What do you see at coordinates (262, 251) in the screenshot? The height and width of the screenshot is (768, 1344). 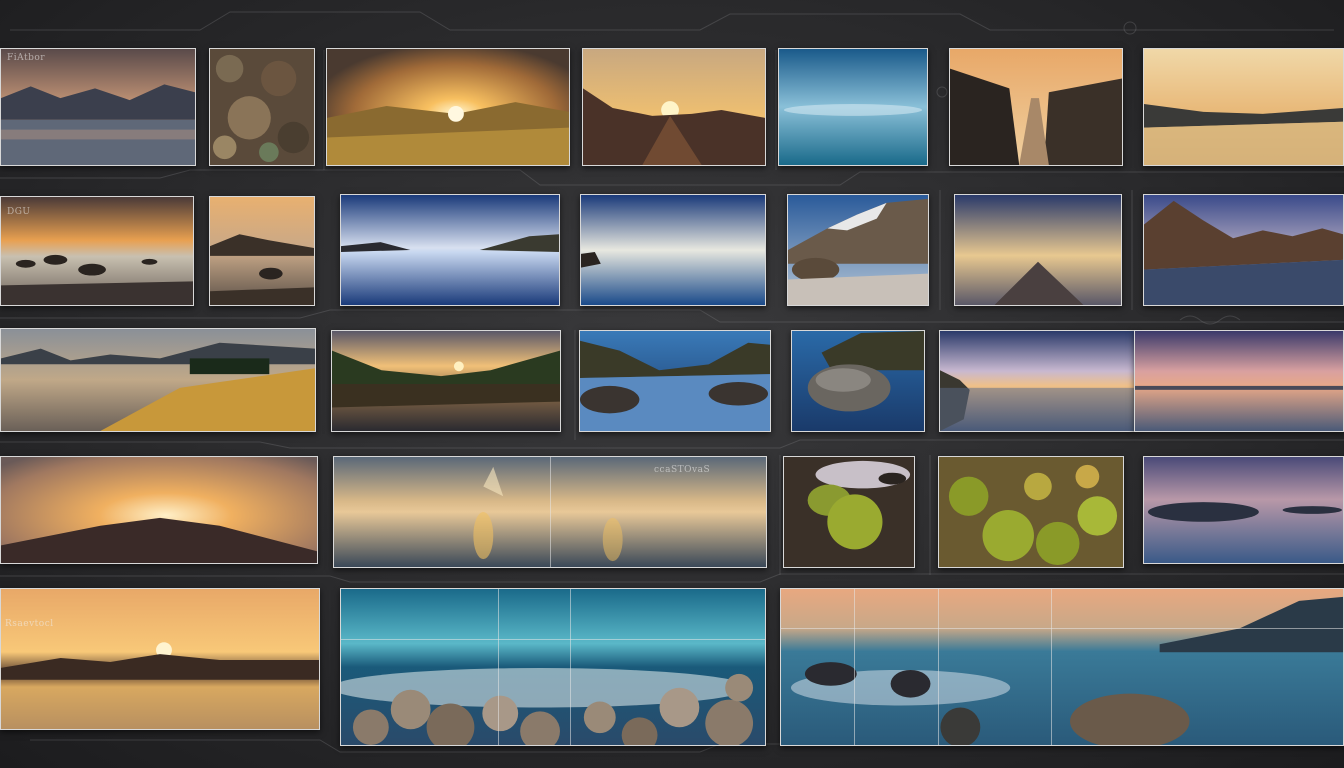 I see `photo-rocky-shore-dusk` at bounding box center [262, 251].